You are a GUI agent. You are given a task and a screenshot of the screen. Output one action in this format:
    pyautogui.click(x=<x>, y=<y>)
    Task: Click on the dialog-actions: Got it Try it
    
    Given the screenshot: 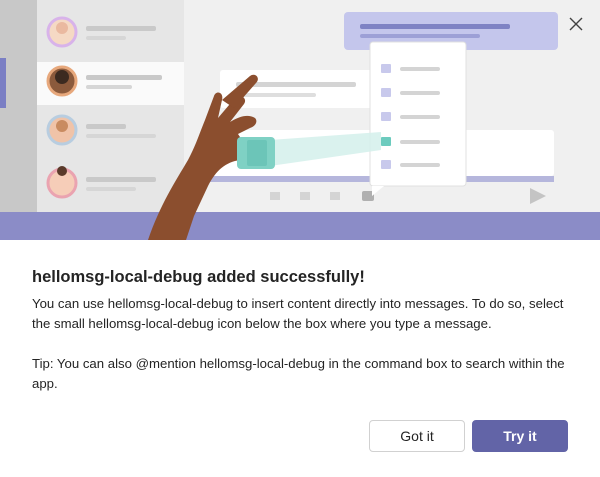 What is the action you would take?
    pyautogui.click(x=468, y=436)
    